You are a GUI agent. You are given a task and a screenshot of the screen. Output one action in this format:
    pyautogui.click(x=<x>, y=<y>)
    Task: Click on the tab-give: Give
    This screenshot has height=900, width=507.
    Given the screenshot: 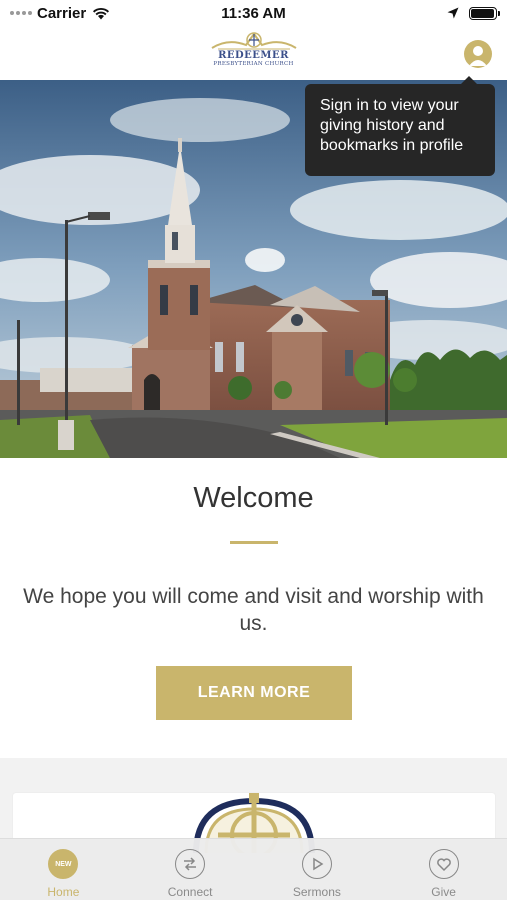 What is the action you would take?
    pyautogui.click(x=443, y=869)
    